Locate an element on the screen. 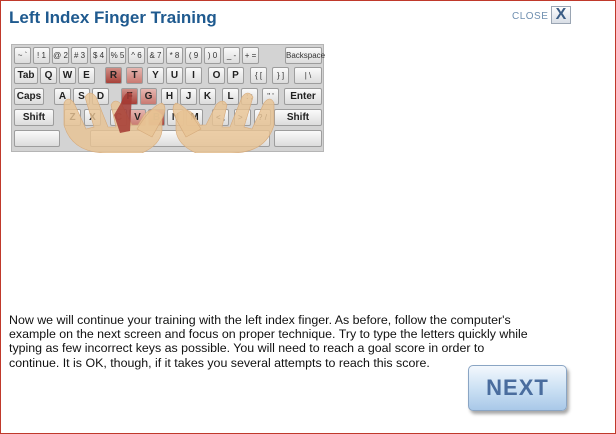 Image resolution: width=616 pixels, height=434 pixels. close-label: CLOSE is located at coordinates (530, 16).